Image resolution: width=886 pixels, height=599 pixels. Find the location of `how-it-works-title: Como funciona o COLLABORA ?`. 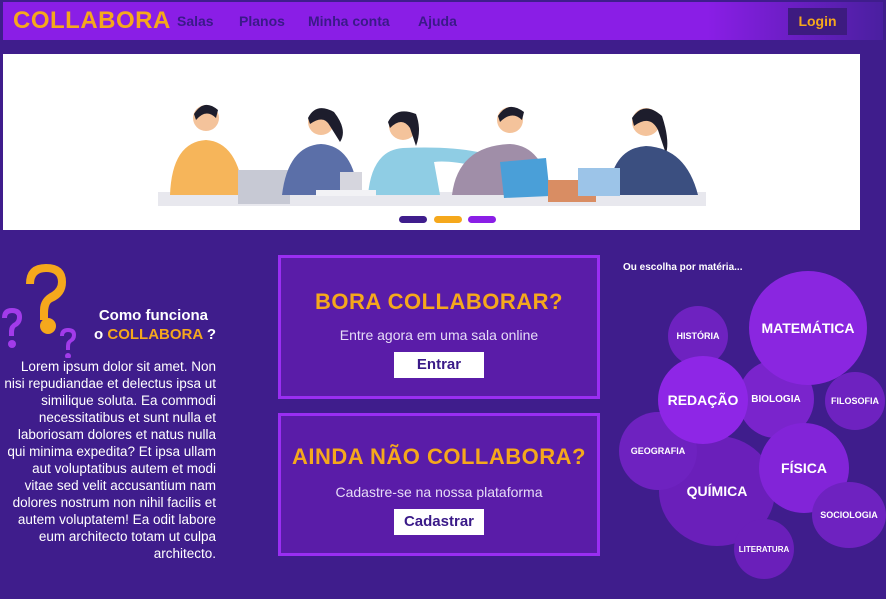

how-it-works-title: Como funciona o COLLABORA ? is located at coordinates (152, 325).